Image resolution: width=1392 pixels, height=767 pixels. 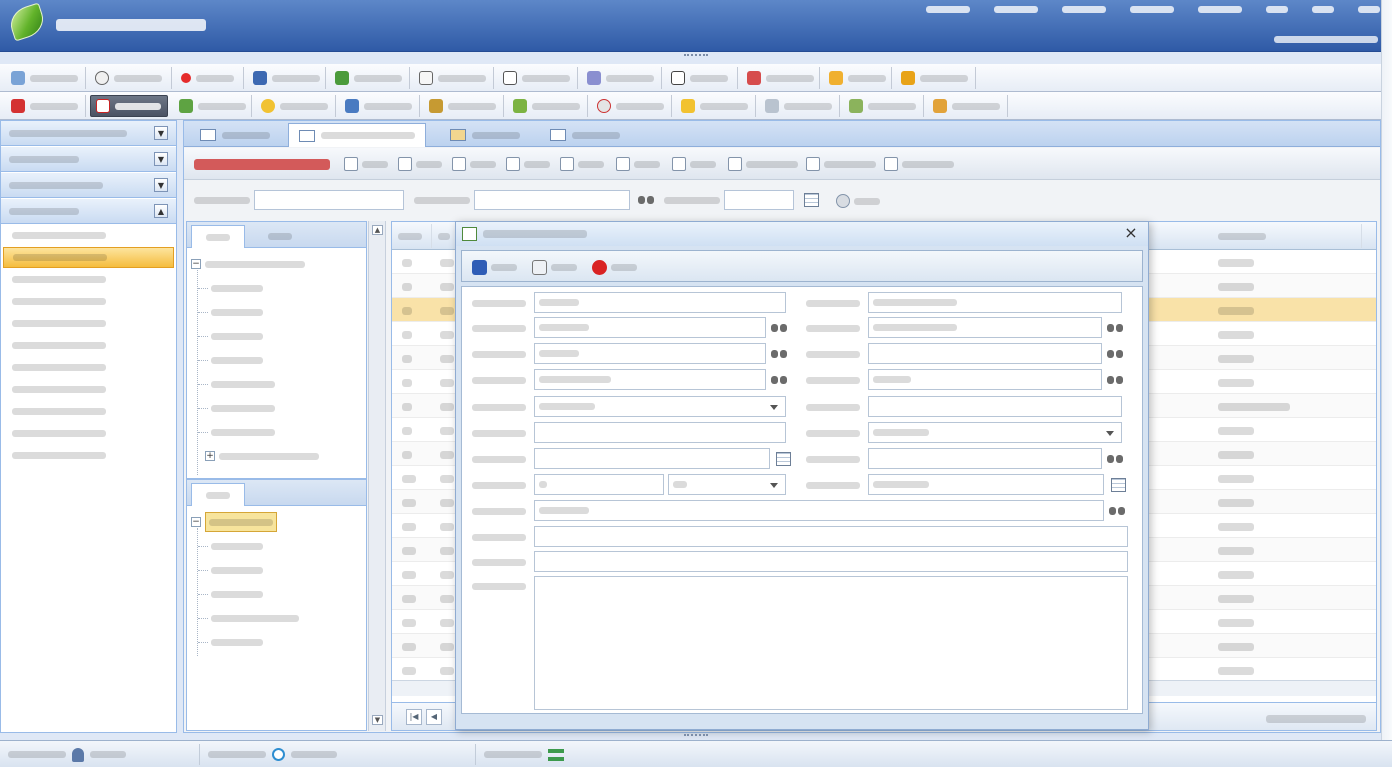 What do you see at coordinates (377, 720) in the screenshot?
I see `scroll-down-icon: ▼` at bounding box center [377, 720].